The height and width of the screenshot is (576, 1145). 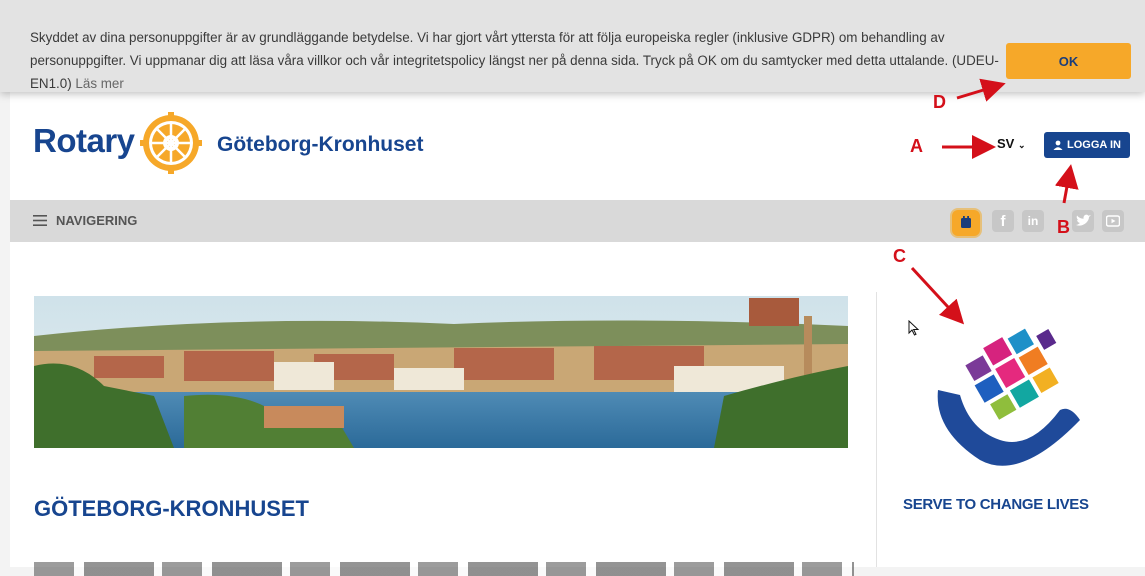 What do you see at coordinates (939, 102) in the screenshot?
I see `annotation-d: D` at bounding box center [939, 102].